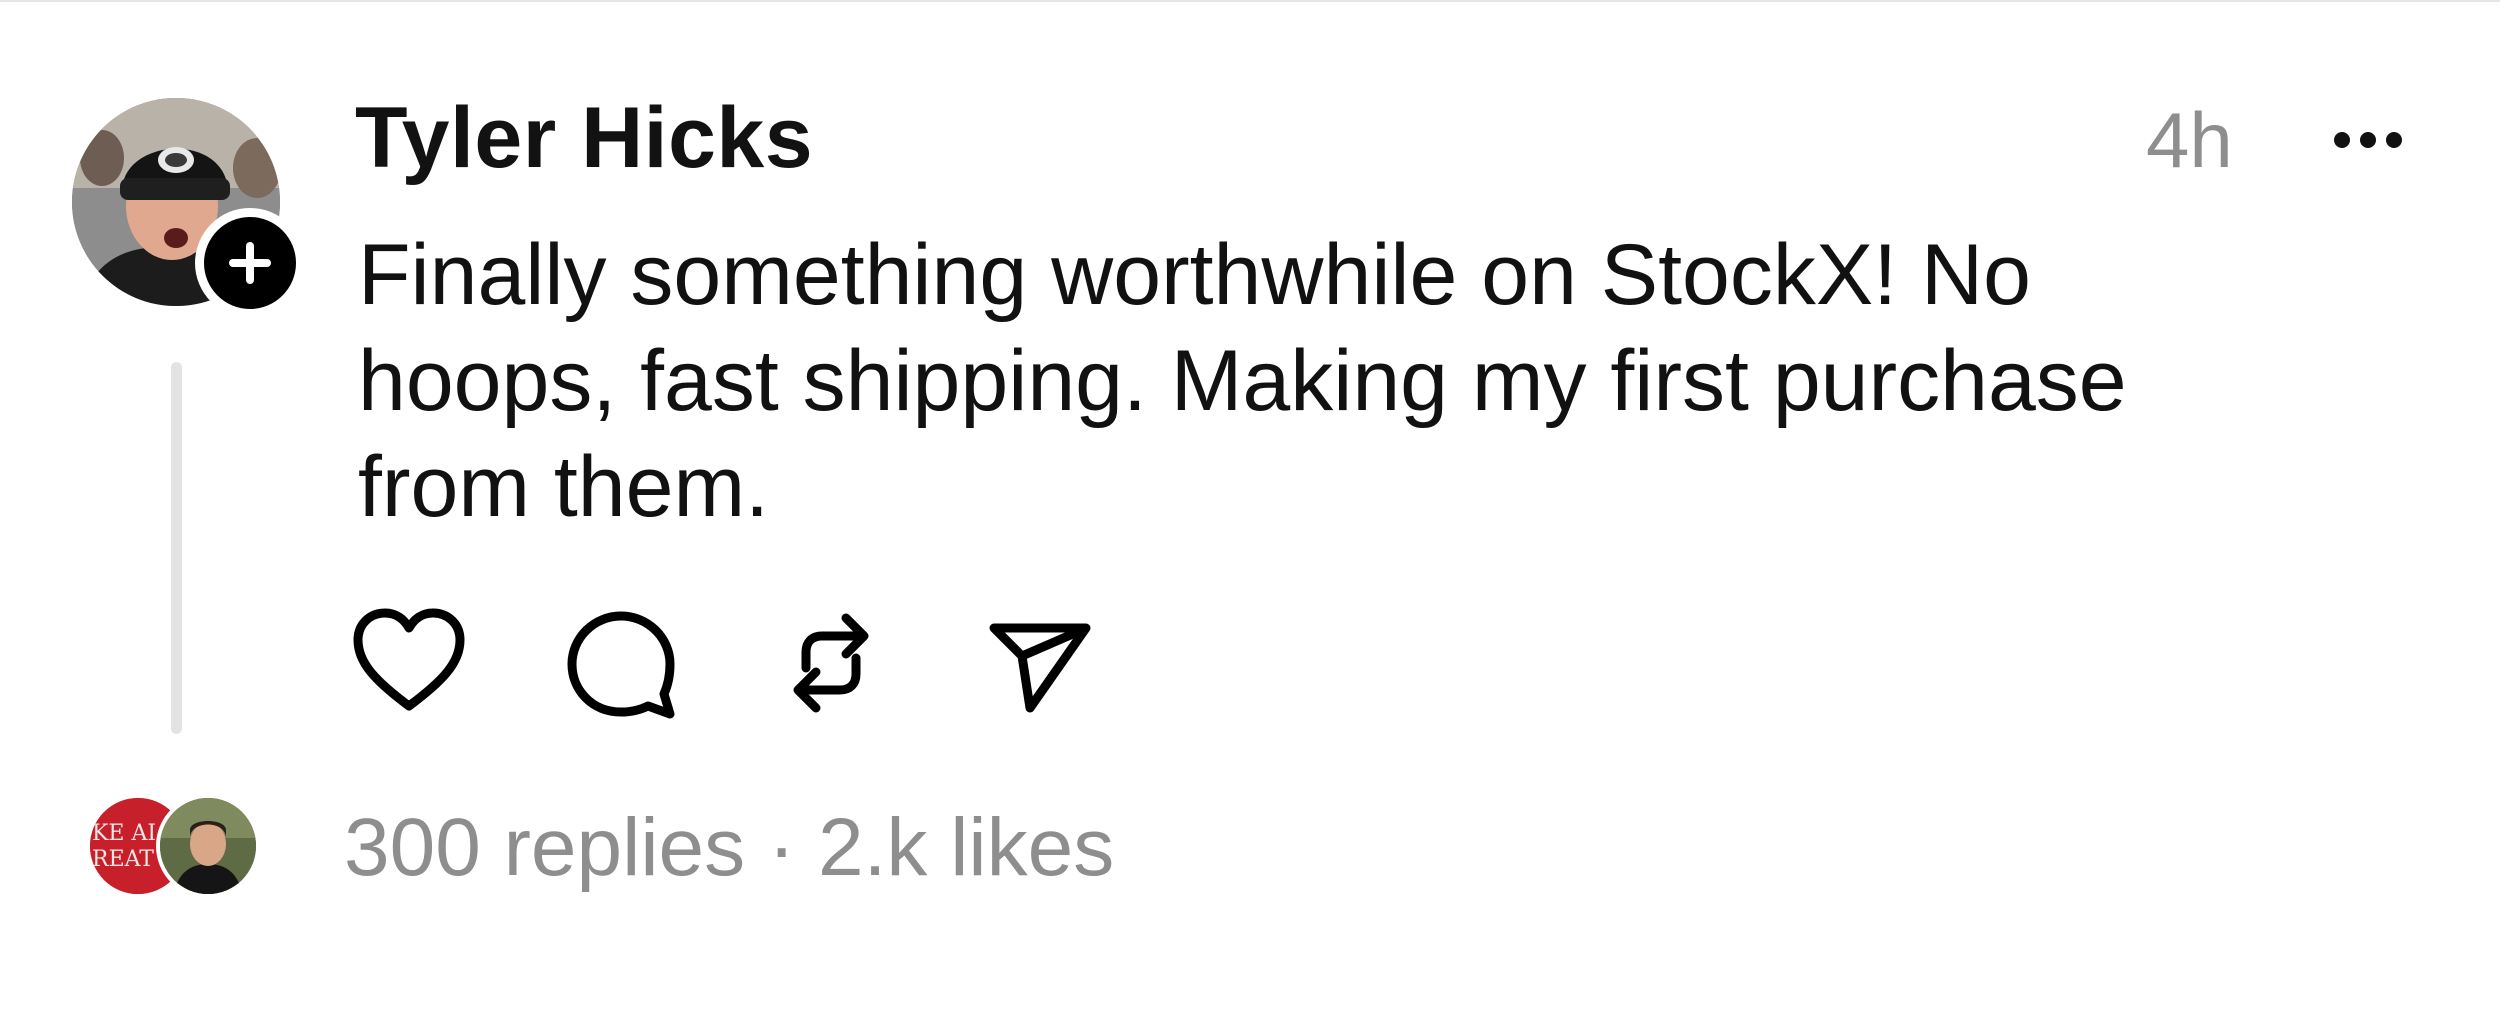  I want to click on author-name: Tyler Hicks, so click(584, 138).